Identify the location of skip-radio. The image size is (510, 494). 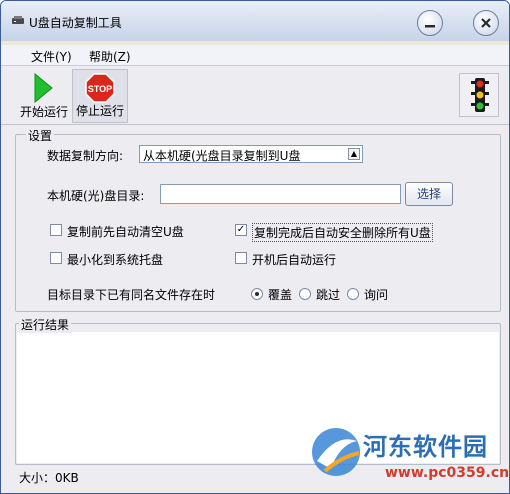
(305, 294).